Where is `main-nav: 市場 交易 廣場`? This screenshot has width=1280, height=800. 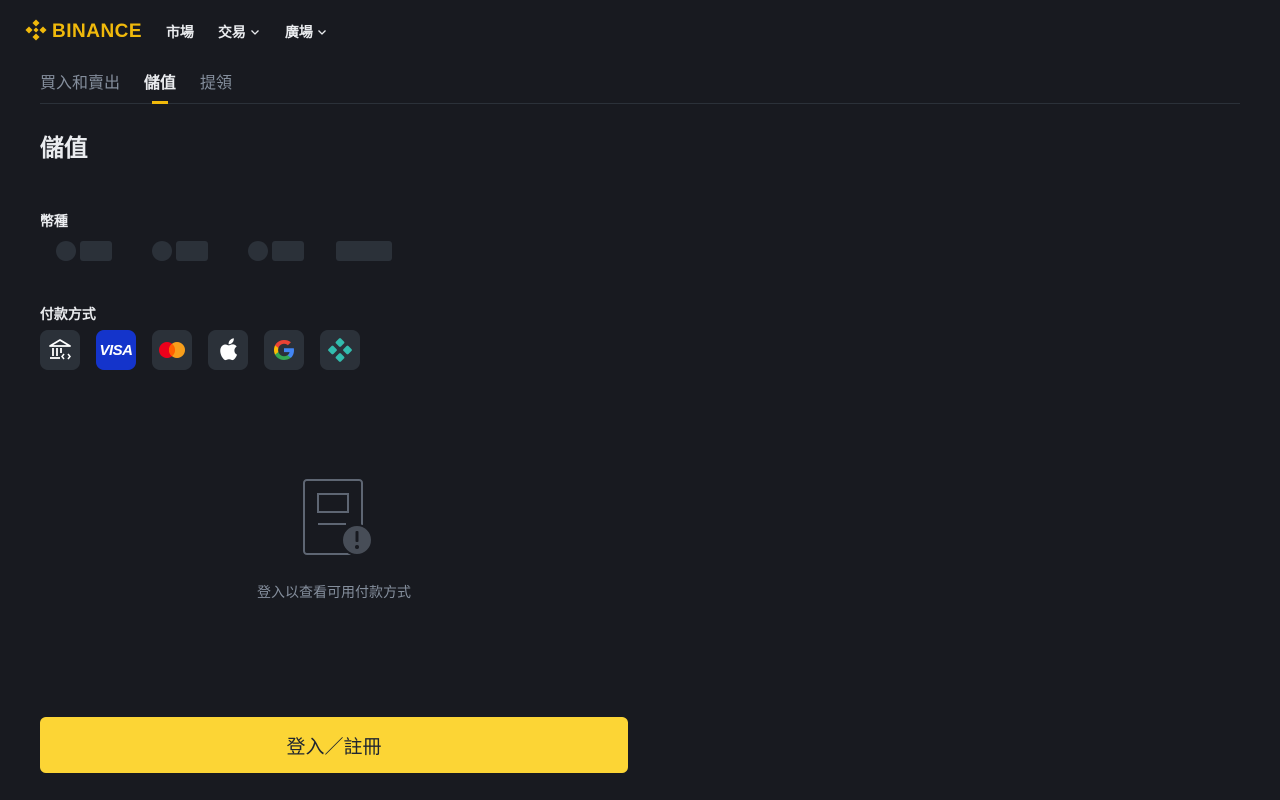 main-nav: 市場 交易 廣場 is located at coordinates (247, 32).